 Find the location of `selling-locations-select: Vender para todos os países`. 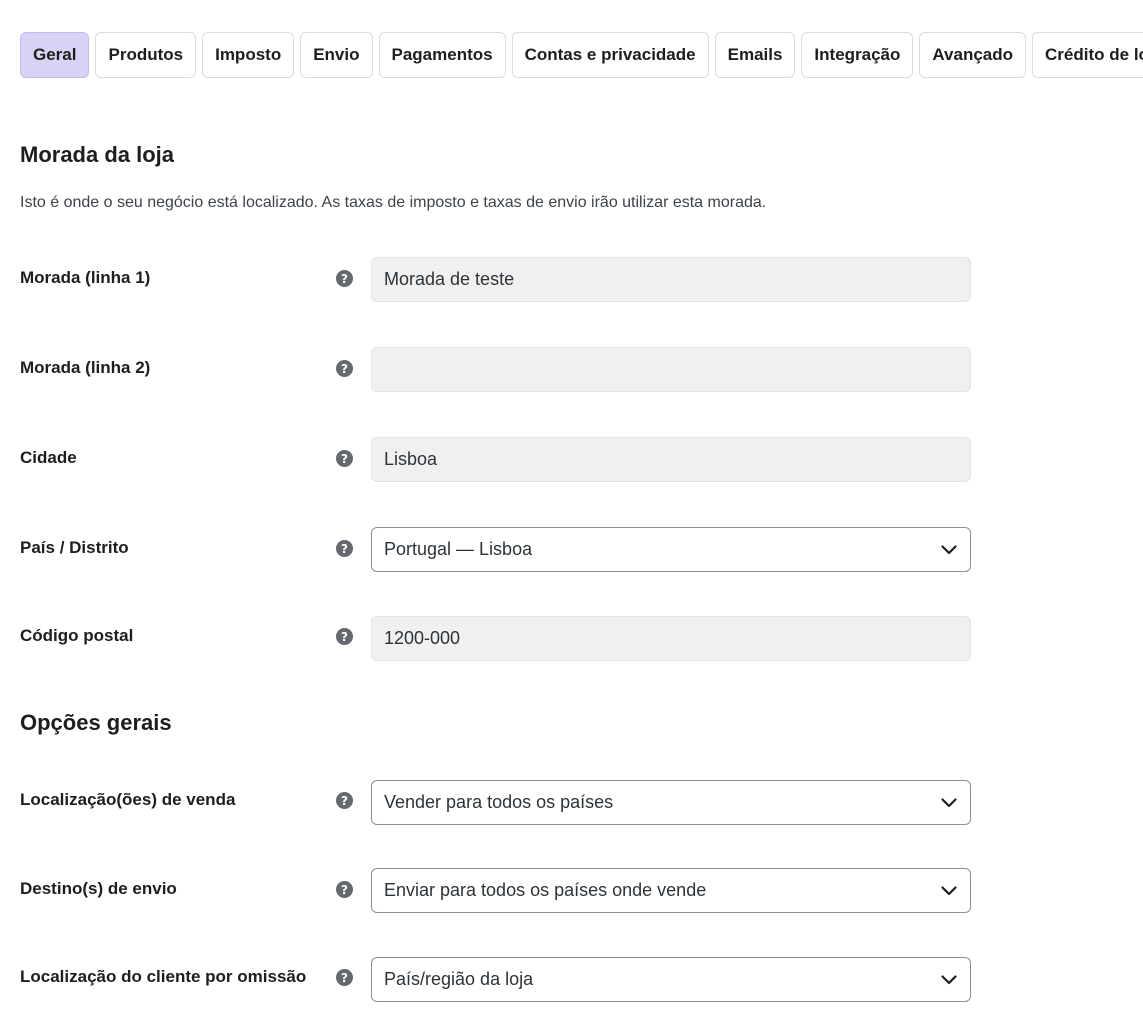

selling-locations-select: Vender para todos os países is located at coordinates (671, 802).